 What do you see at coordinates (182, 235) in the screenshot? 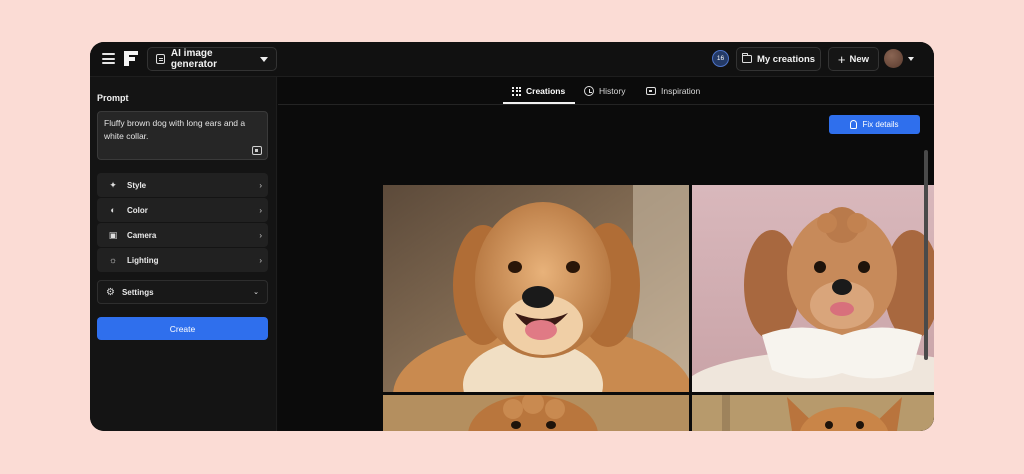
I see `option-camera: ▣ Camera ›` at bounding box center [182, 235].